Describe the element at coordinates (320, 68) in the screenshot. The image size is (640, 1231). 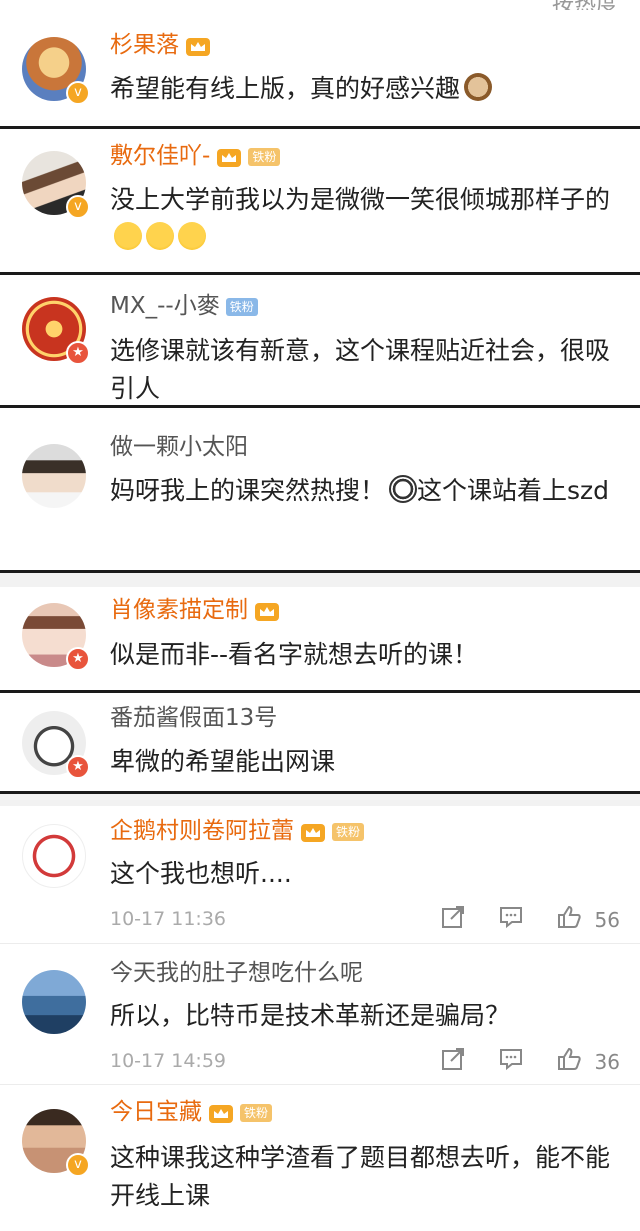
I see `comment-card: v 杉果落 希望能有线上版，真的好感兴趣` at that location.